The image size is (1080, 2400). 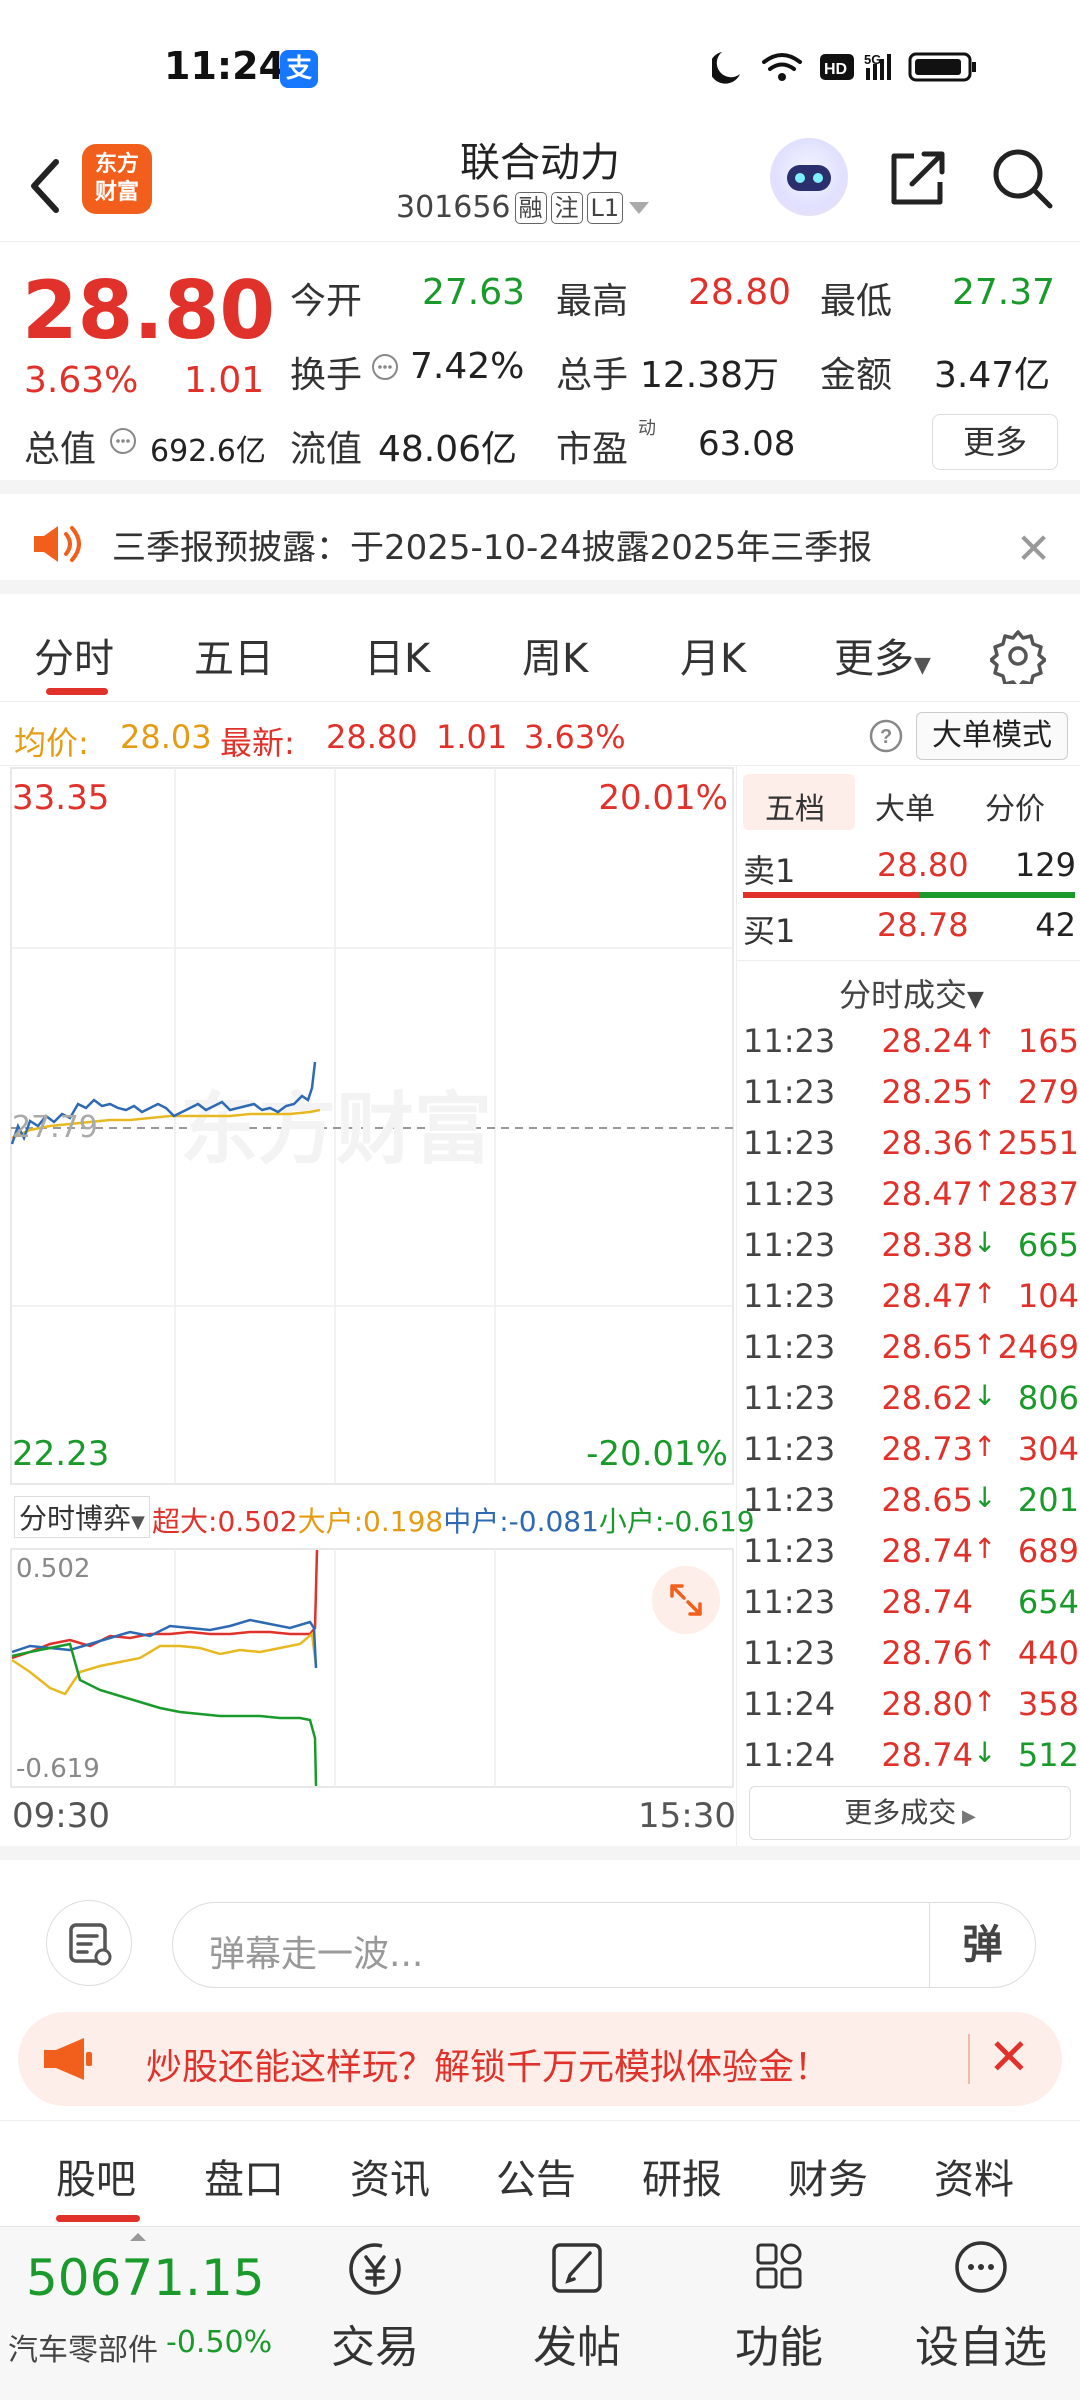 What do you see at coordinates (927, 1041) in the screenshot?
I see `trade-price: 28.24` at bounding box center [927, 1041].